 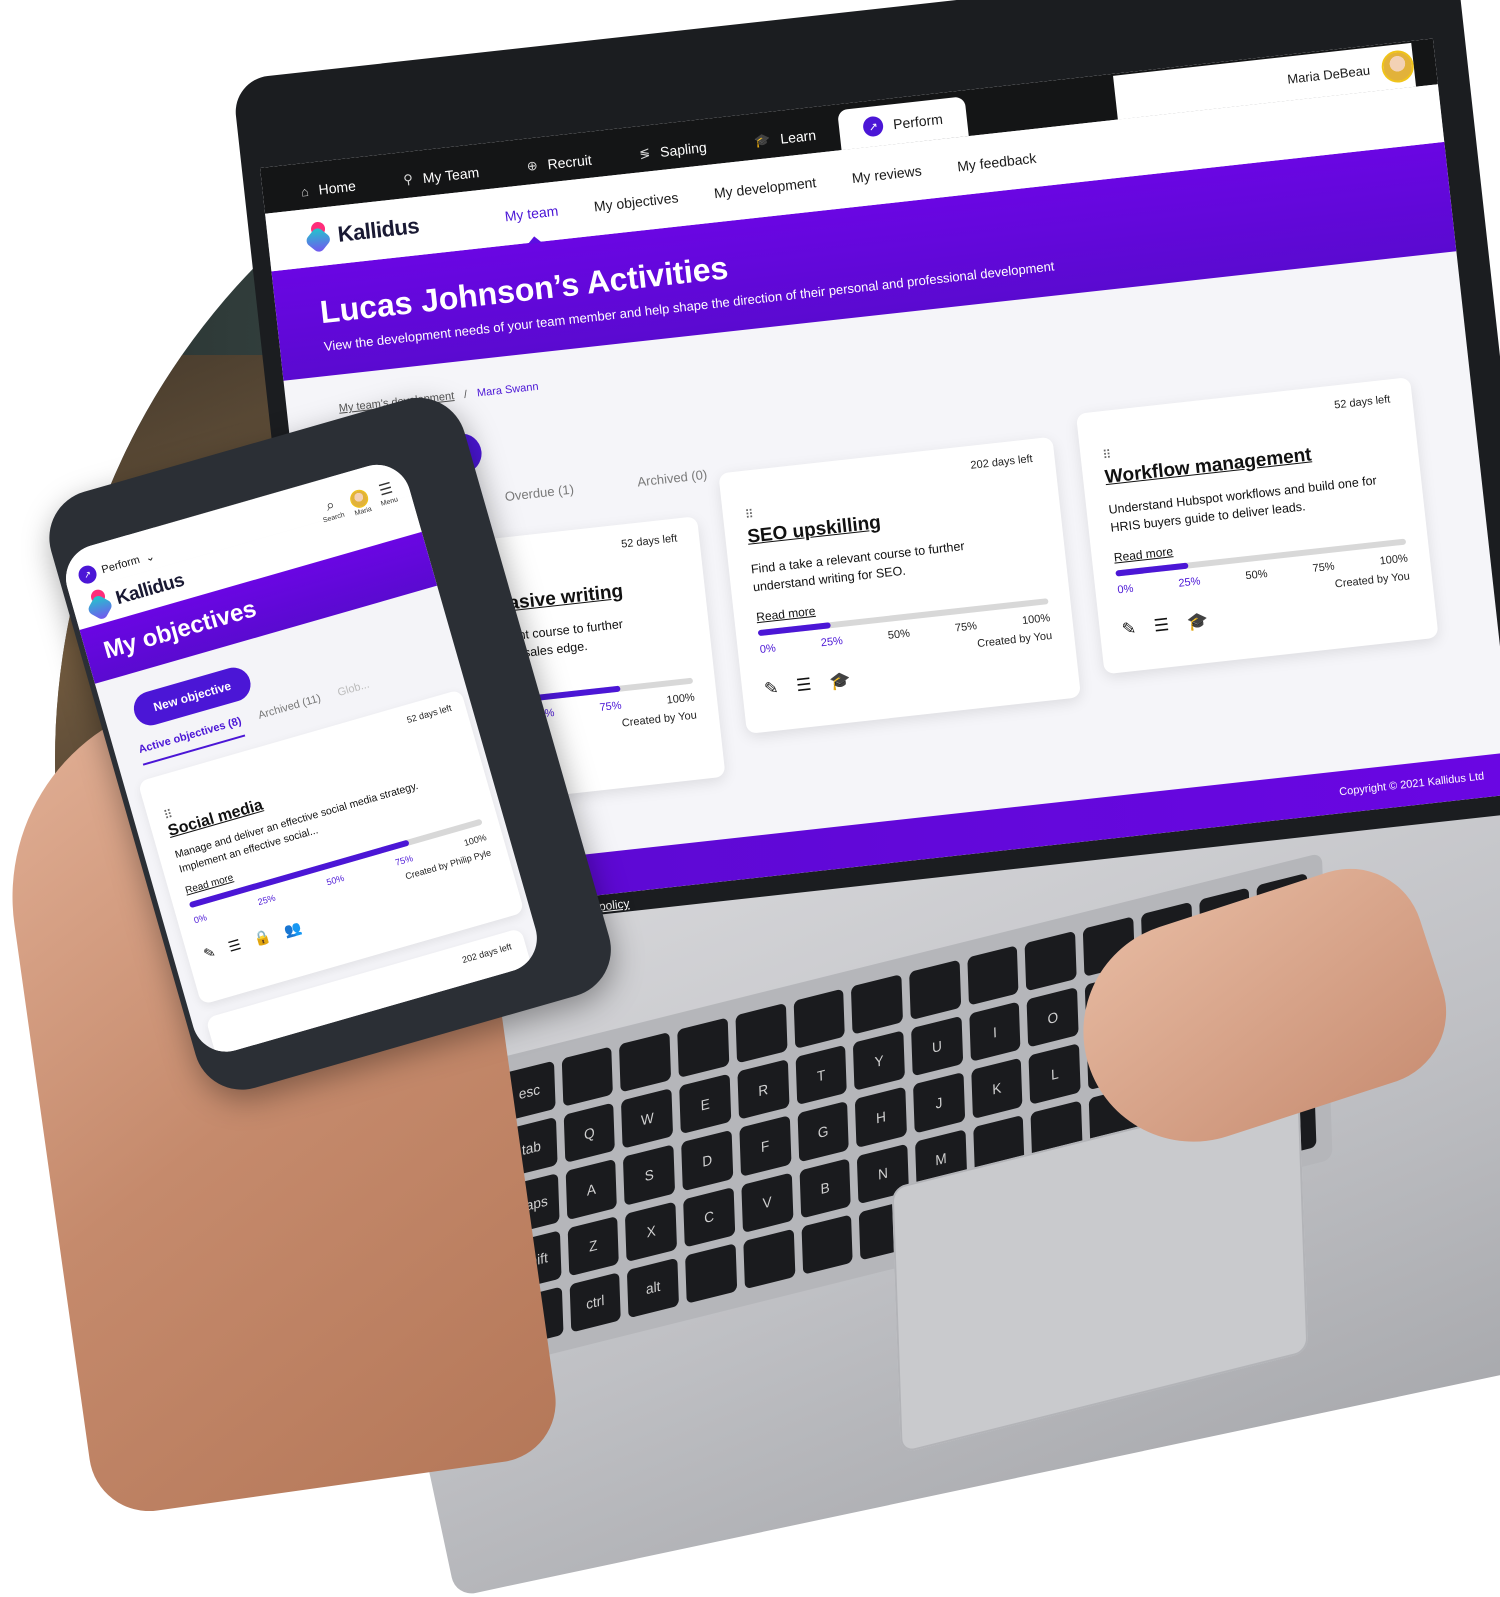 What do you see at coordinates (636, 201) in the screenshot?
I see `tab-my-objectives: My objectives` at bounding box center [636, 201].